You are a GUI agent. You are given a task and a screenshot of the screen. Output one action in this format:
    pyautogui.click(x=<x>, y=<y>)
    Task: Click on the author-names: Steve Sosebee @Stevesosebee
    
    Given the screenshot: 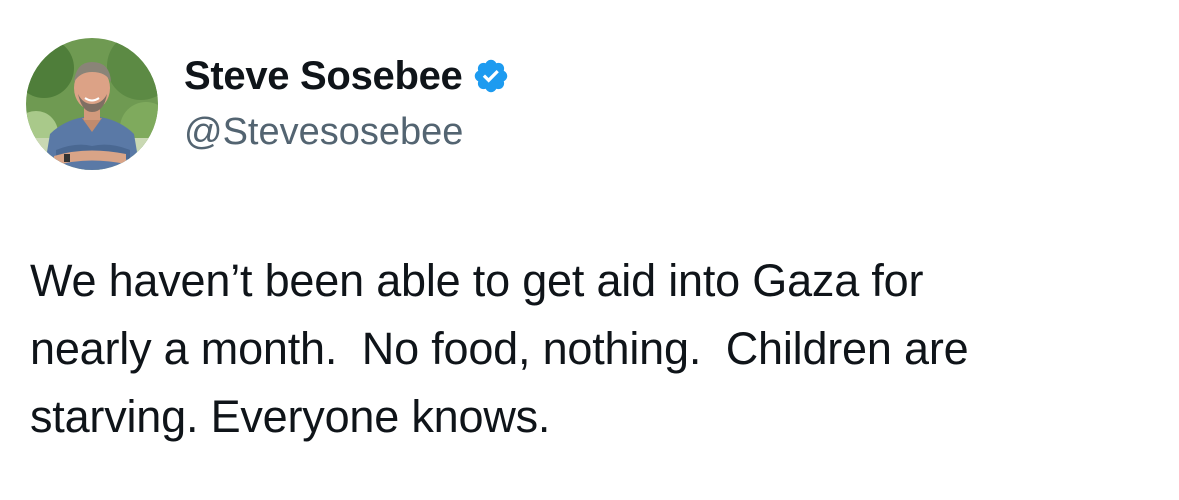 What is the action you would take?
    pyautogui.click(x=347, y=104)
    